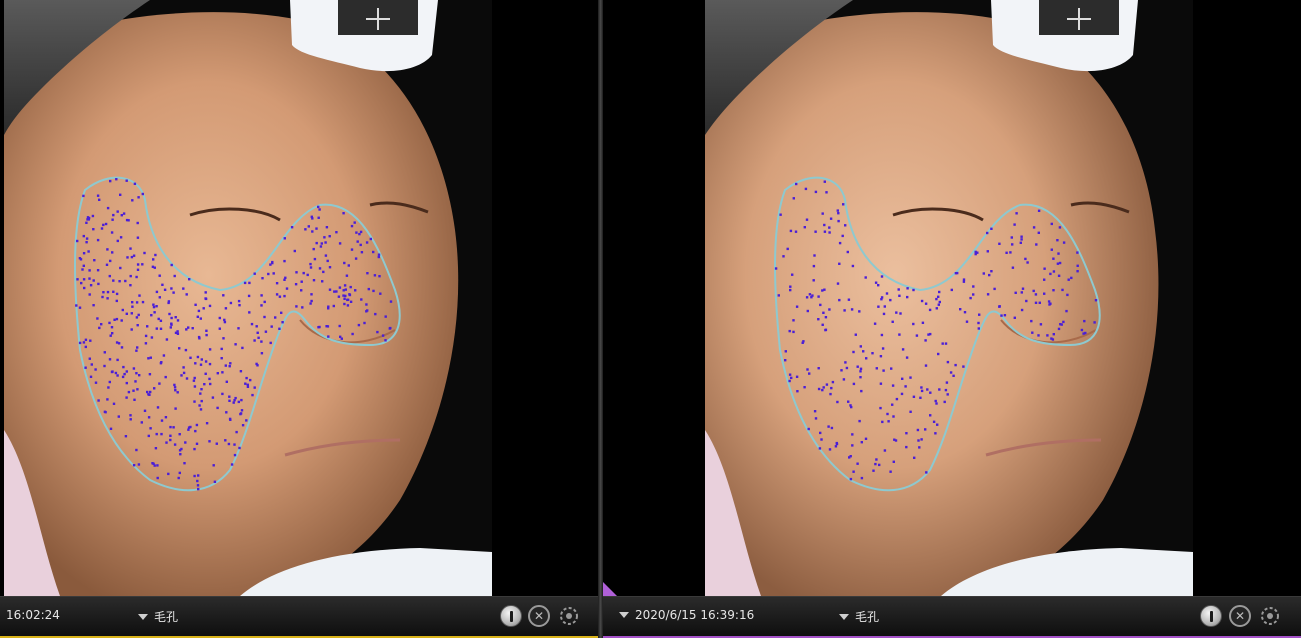 This screenshot has height=638, width=1301. What do you see at coordinates (686, 615) in the screenshot?
I see `timestamp-dropdown: 2020/6/15 16:39:16` at bounding box center [686, 615].